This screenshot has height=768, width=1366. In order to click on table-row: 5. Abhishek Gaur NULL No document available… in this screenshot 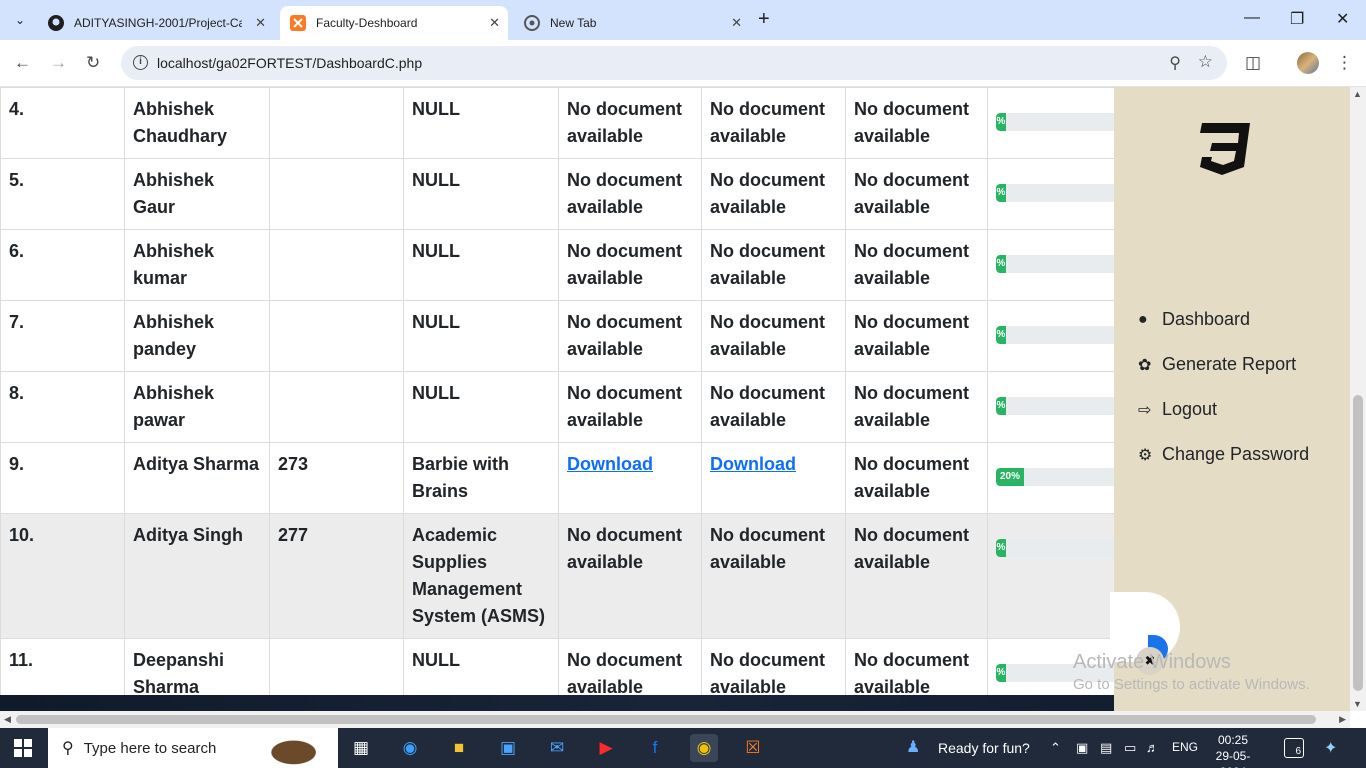, I will do `click(572, 194)`.